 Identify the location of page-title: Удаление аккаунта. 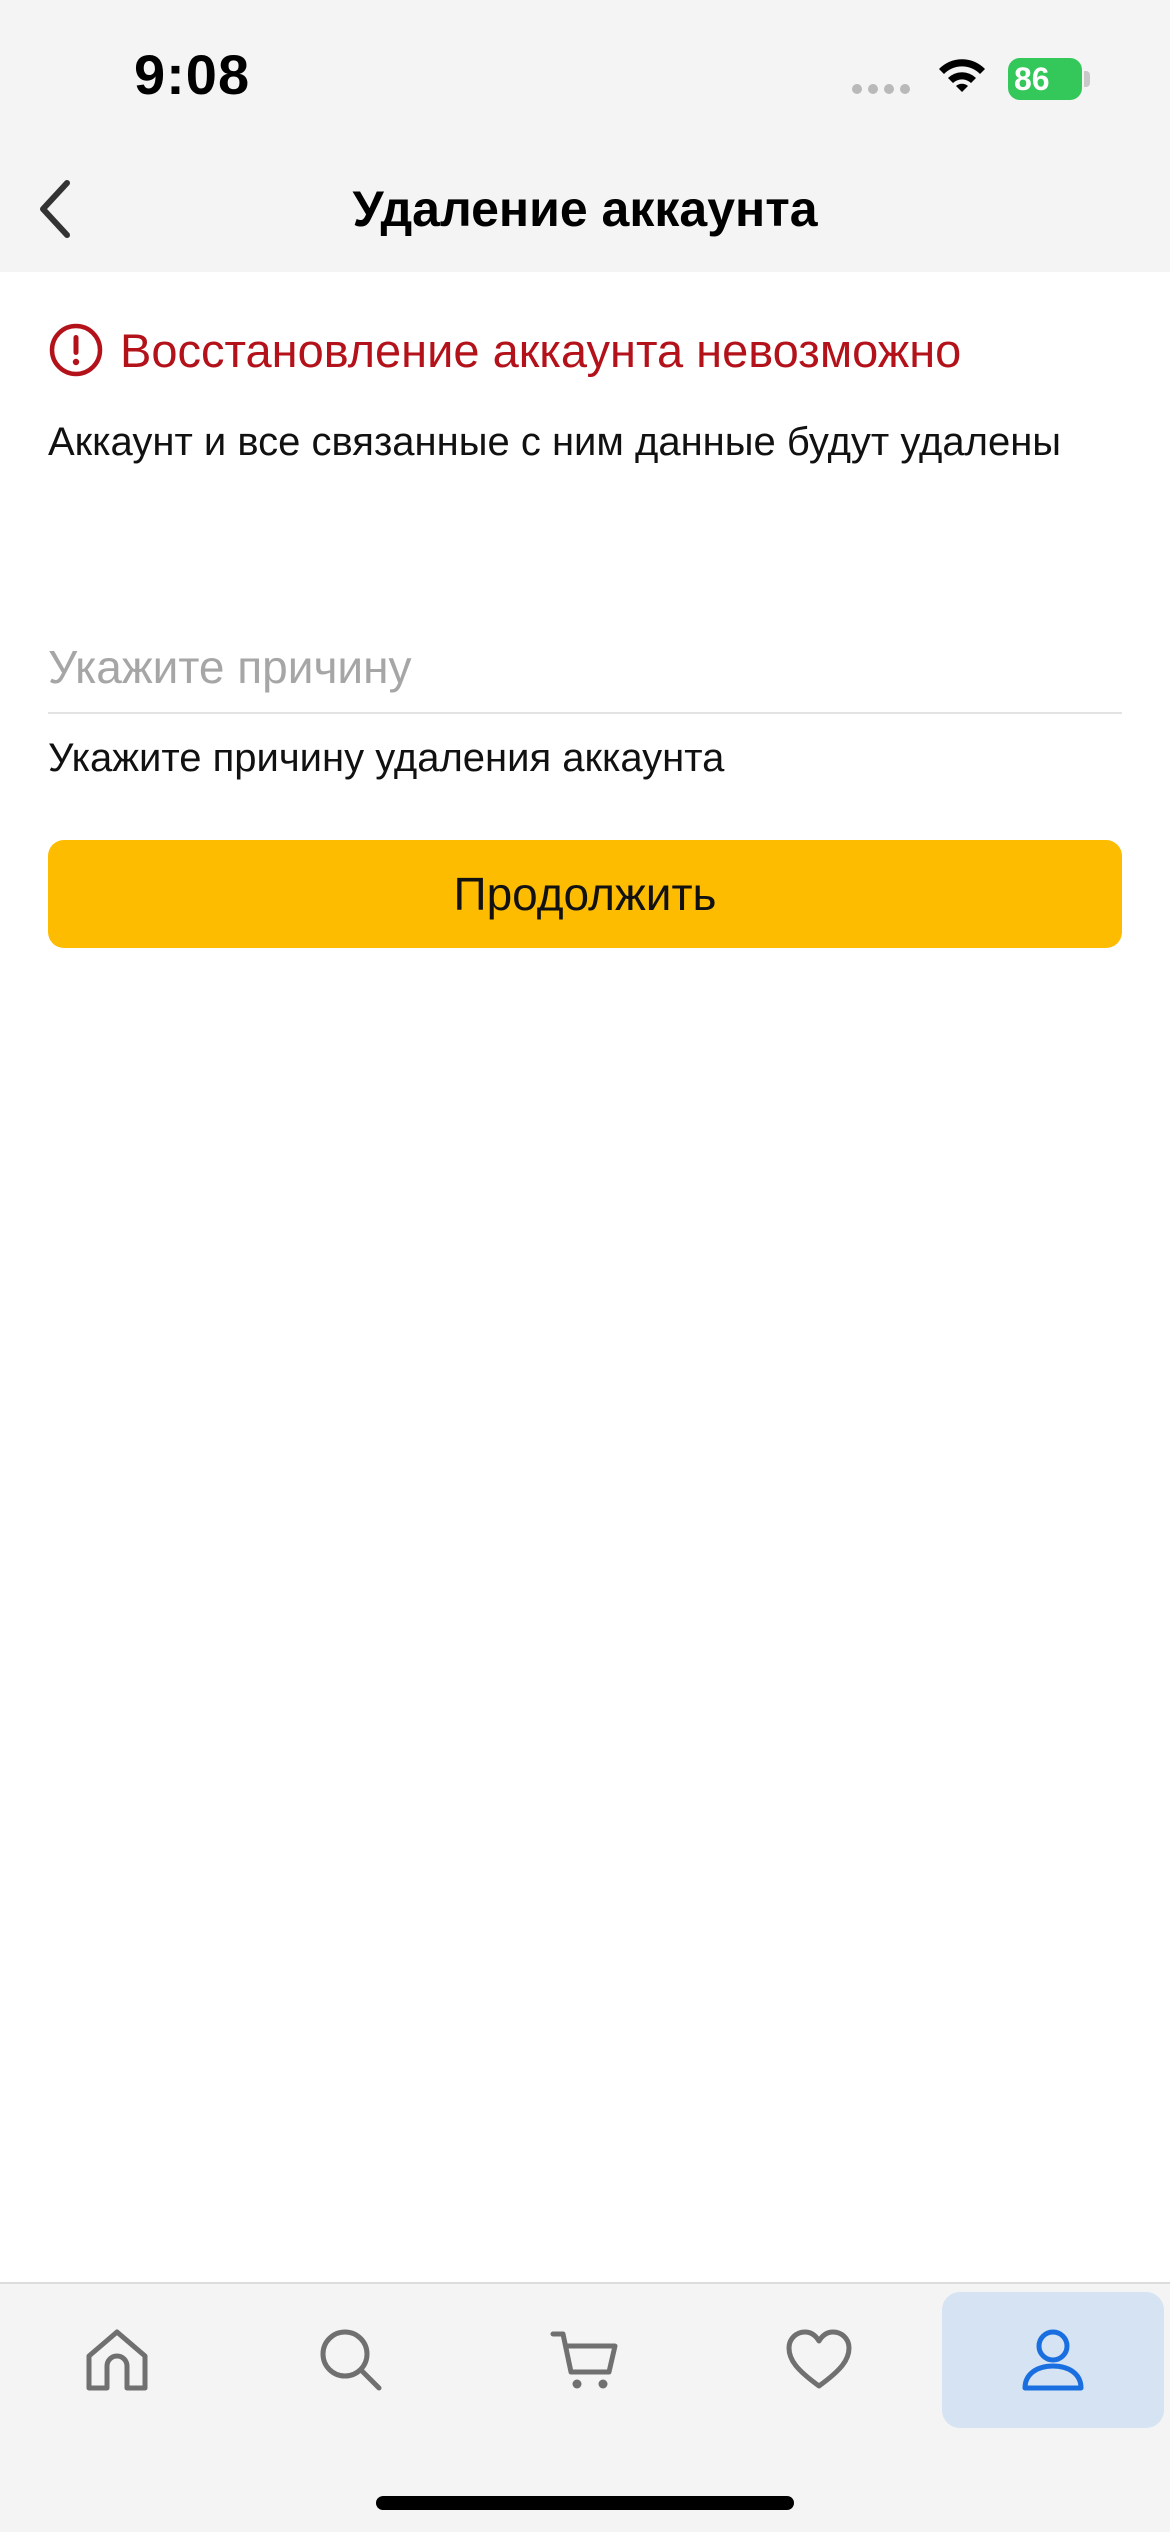
(585, 209).